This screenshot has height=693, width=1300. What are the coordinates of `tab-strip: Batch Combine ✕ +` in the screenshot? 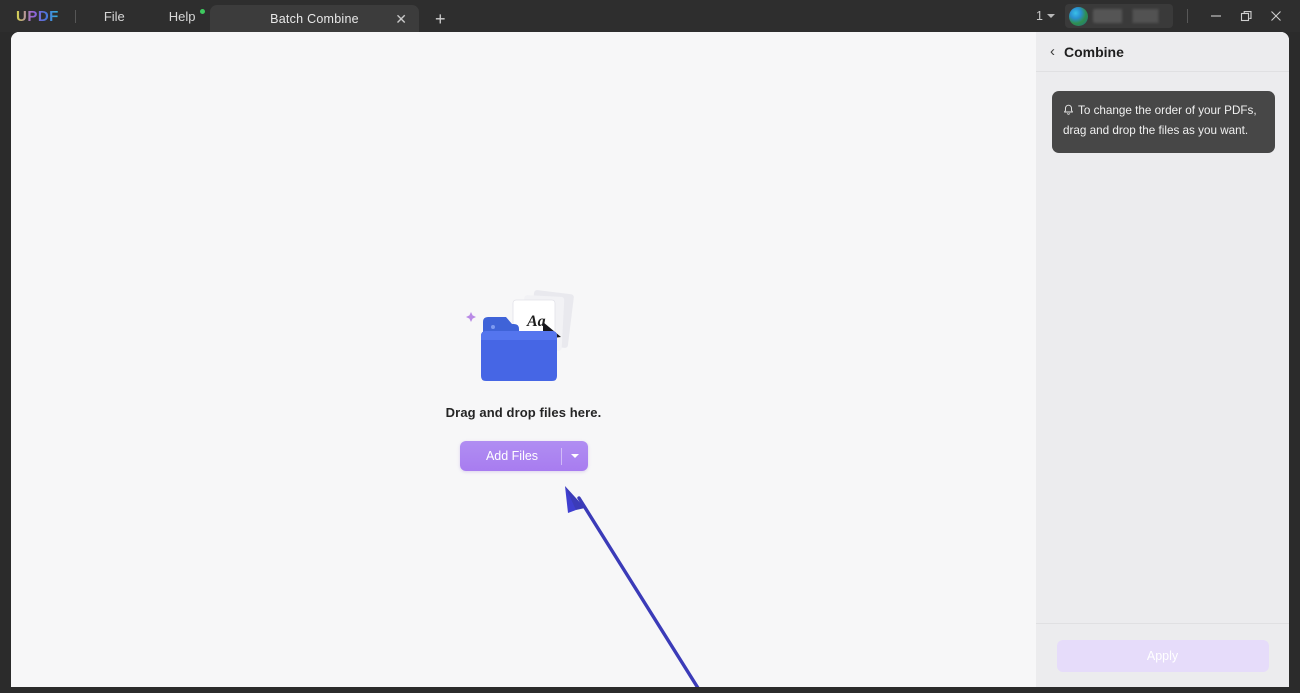 It's located at (328, 18).